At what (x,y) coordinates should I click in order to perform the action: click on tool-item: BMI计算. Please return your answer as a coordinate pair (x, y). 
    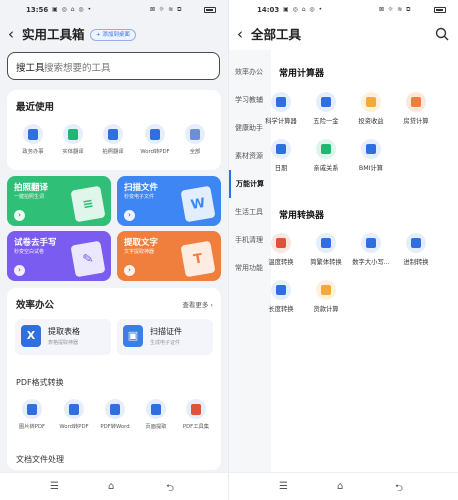
    Looking at the image, I should click on (371, 155).